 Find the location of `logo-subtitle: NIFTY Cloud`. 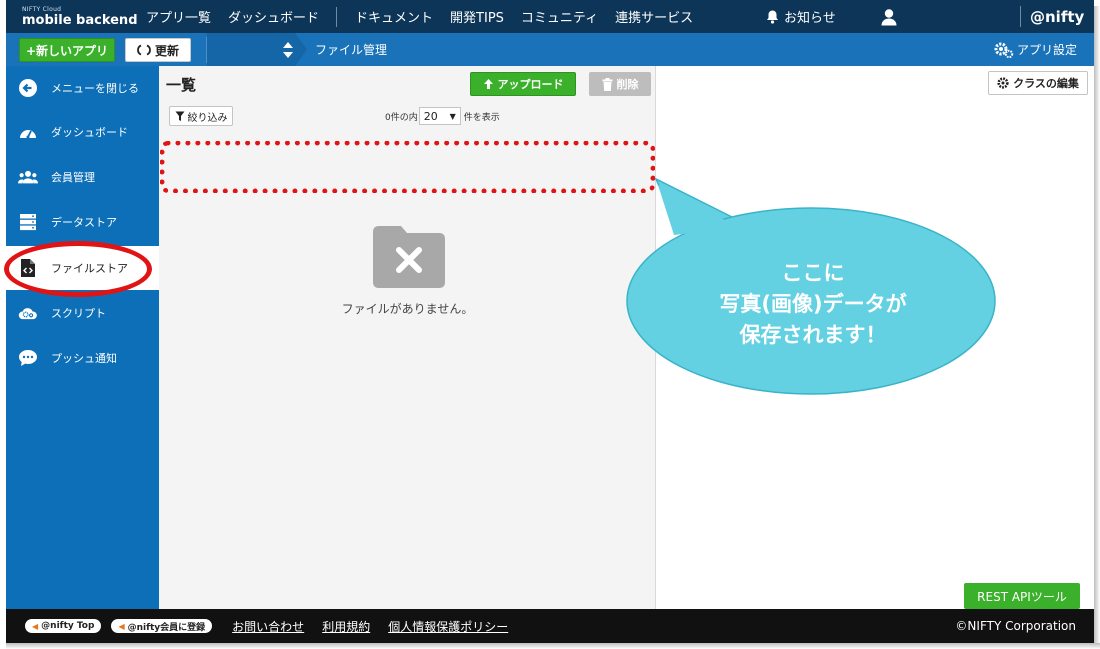

logo-subtitle: NIFTY Cloud is located at coordinates (42, 9).